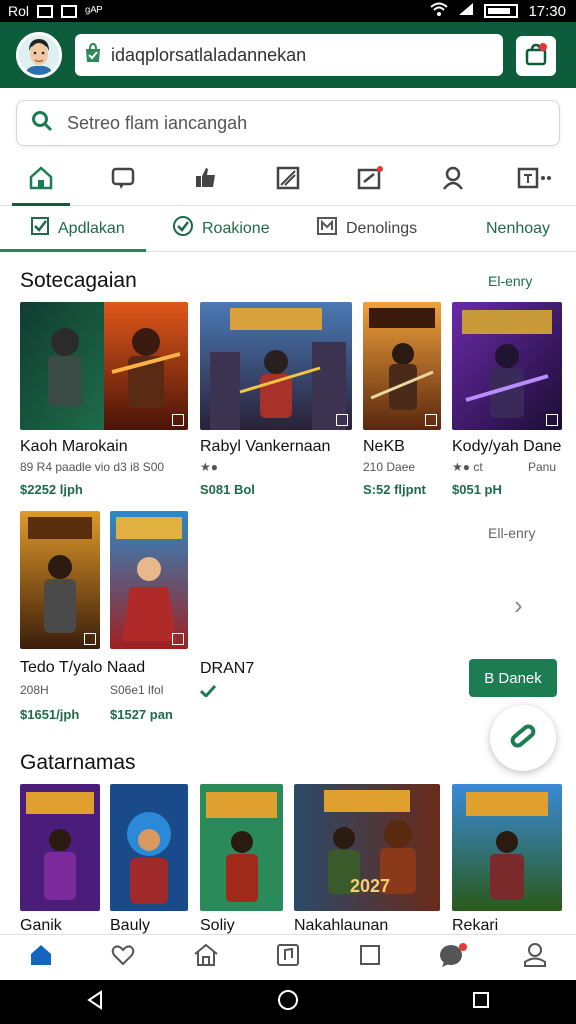  What do you see at coordinates (394, 489) in the screenshot?
I see `game-price: S:52 fljpnt` at bounding box center [394, 489].